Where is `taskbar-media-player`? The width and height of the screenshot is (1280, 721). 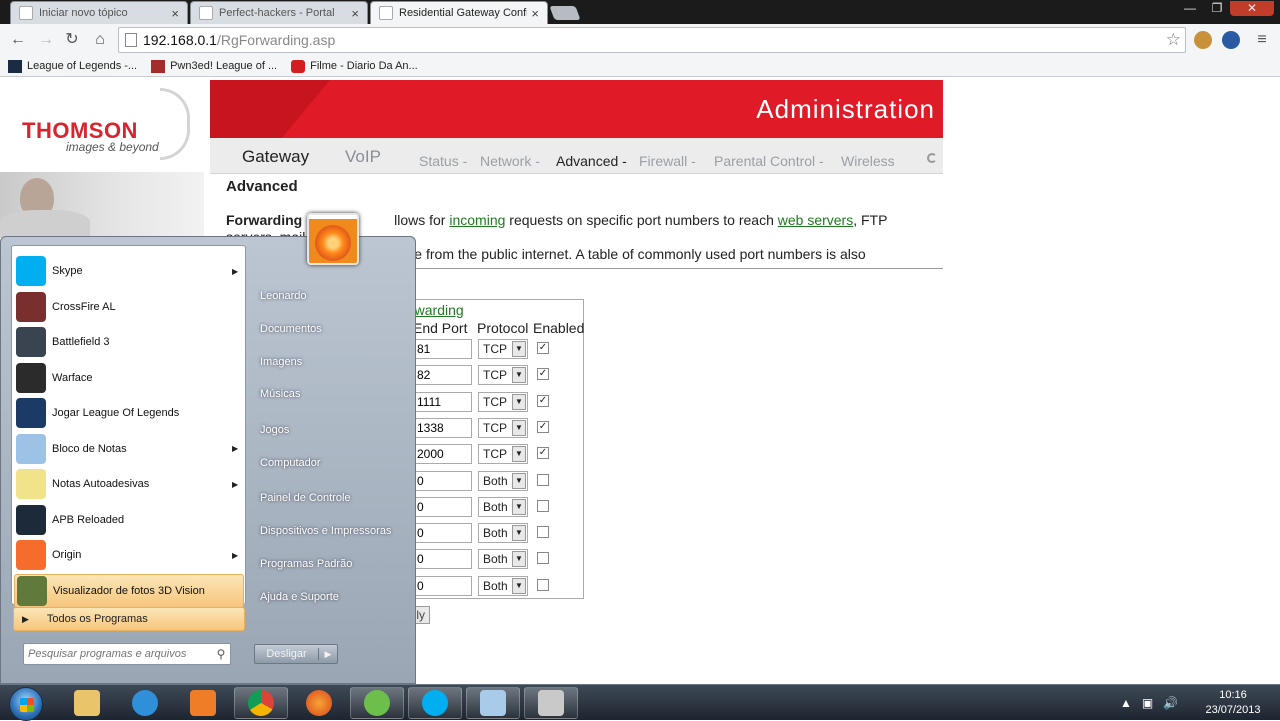
taskbar-media-player is located at coordinates (203, 703).